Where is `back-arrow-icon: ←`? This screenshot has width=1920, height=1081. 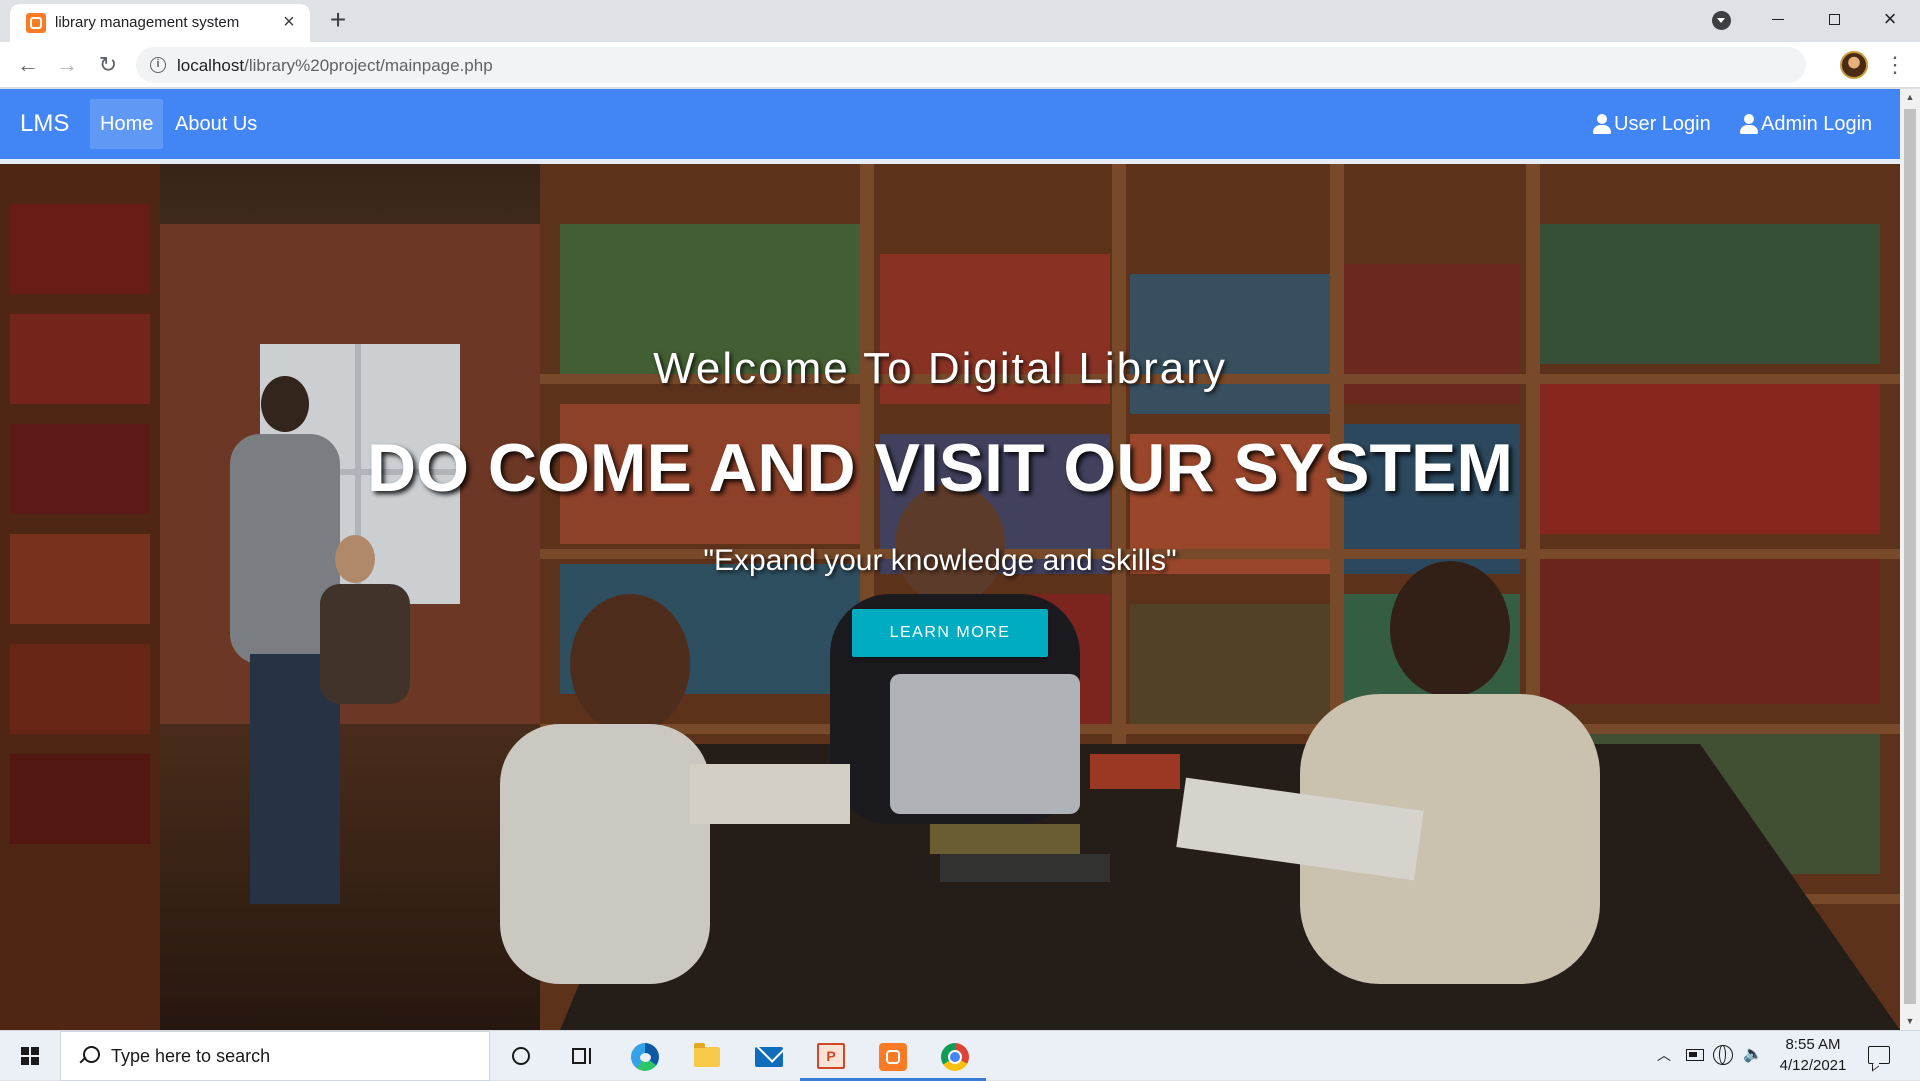 back-arrow-icon: ← is located at coordinates (28, 65).